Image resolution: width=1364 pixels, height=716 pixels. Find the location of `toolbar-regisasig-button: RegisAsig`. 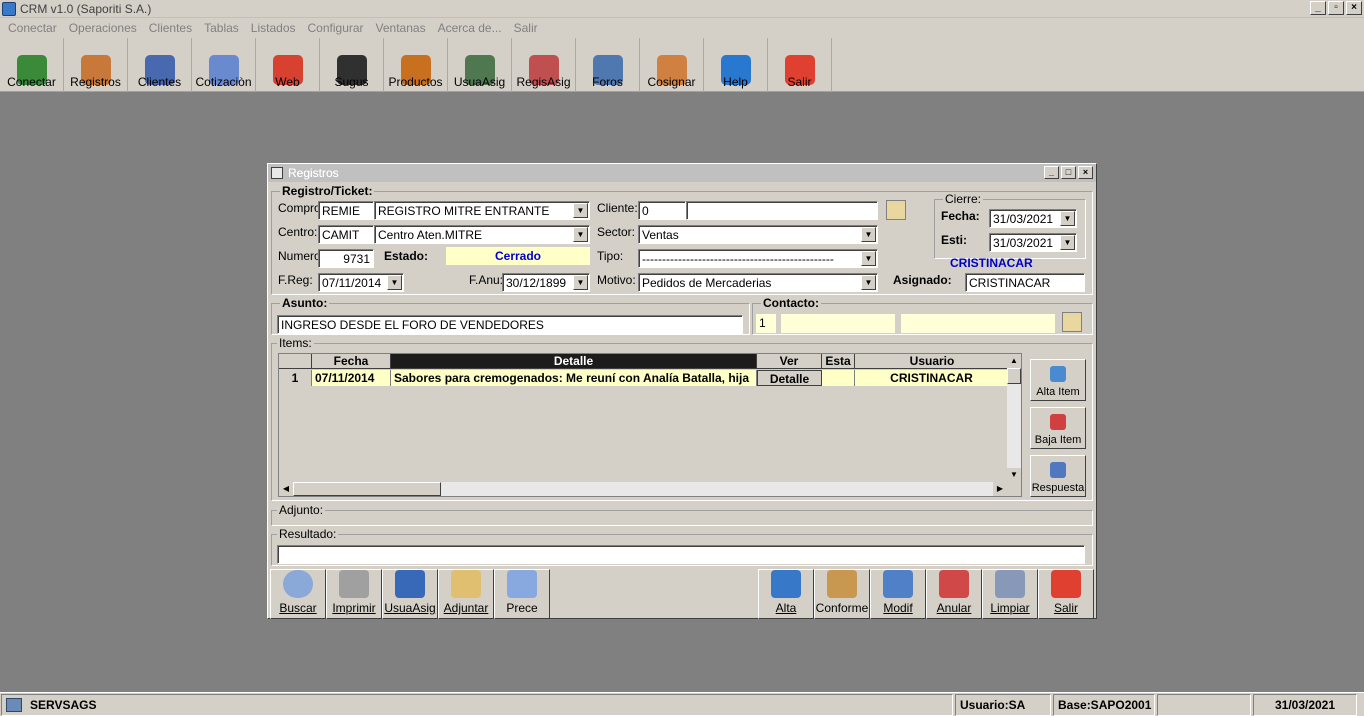

toolbar-regisasig-button: RegisAsig is located at coordinates (544, 65).